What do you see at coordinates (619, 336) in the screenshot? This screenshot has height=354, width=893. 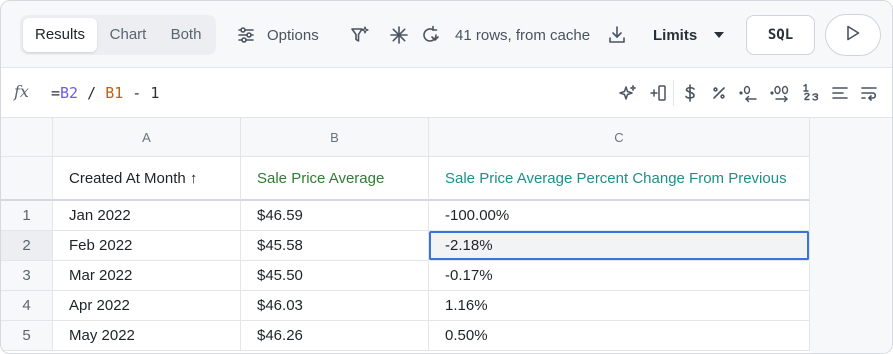 I see `table-cell: 0.50%` at bounding box center [619, 336].